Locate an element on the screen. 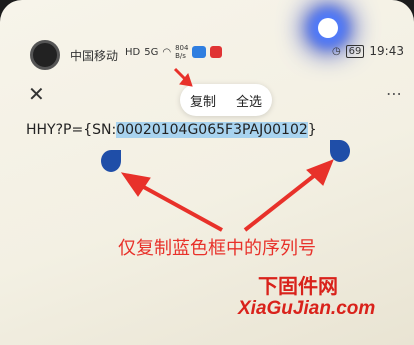  left-arrow-head is located at coordinates (135, 184).